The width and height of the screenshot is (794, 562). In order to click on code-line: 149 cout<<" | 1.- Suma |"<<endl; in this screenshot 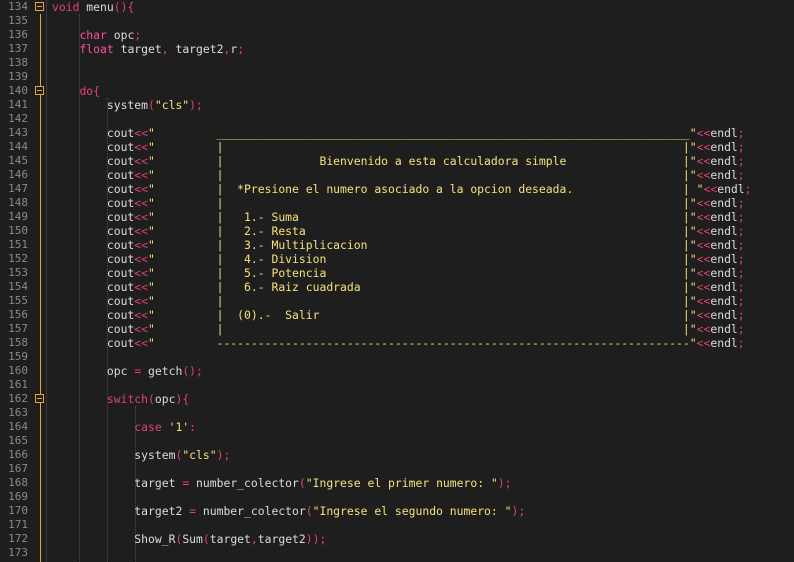, I will do `click(397, 217)`.